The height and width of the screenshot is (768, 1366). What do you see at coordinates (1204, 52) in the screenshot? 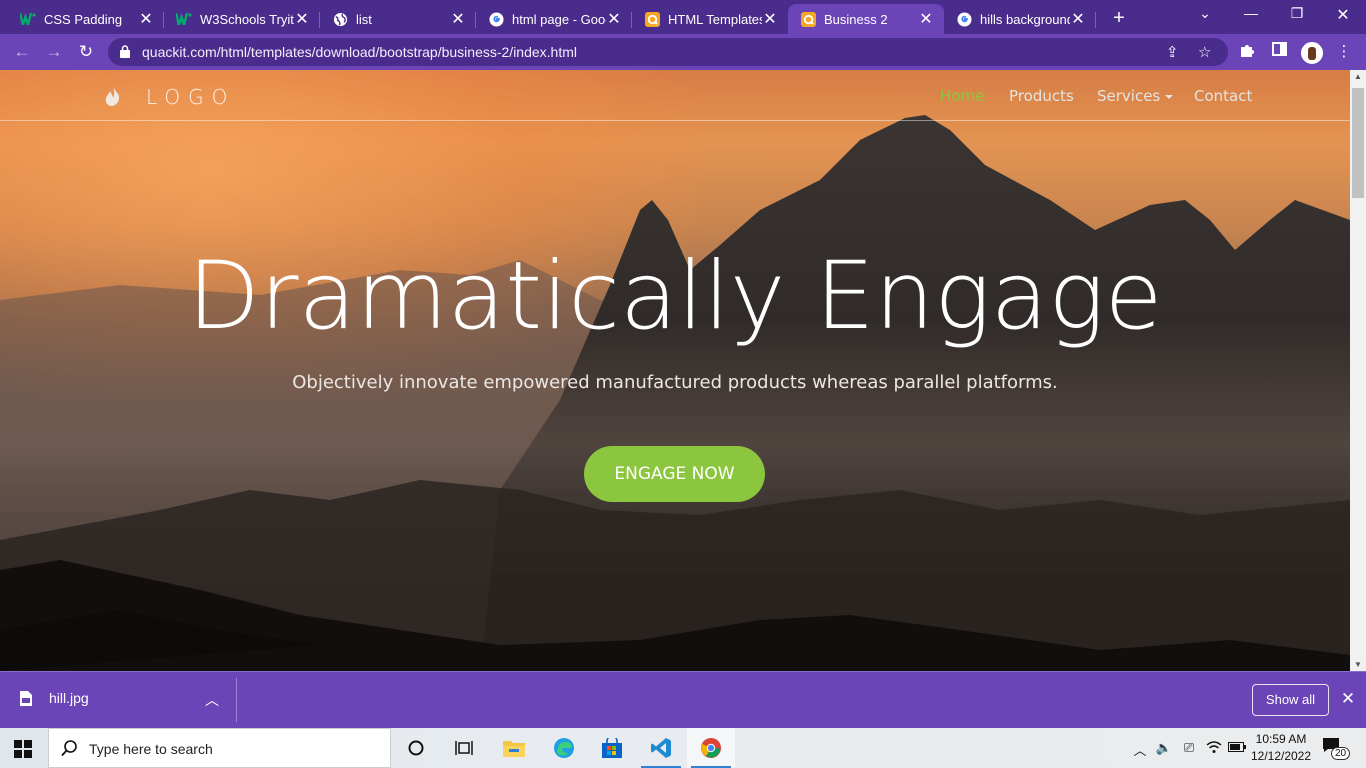
I see `bookmark-star-icon: ☆` at bounding box center [1204, 52].